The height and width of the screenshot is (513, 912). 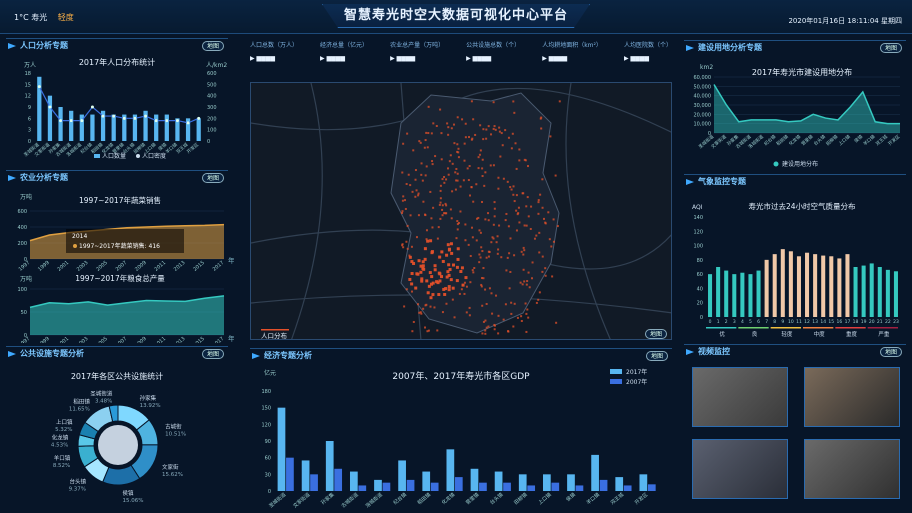 What do you see at coordinates (374, 500) in the screenshot?
I see `gdp-xtick: 洛城街道` at bounding box center [374, 500].